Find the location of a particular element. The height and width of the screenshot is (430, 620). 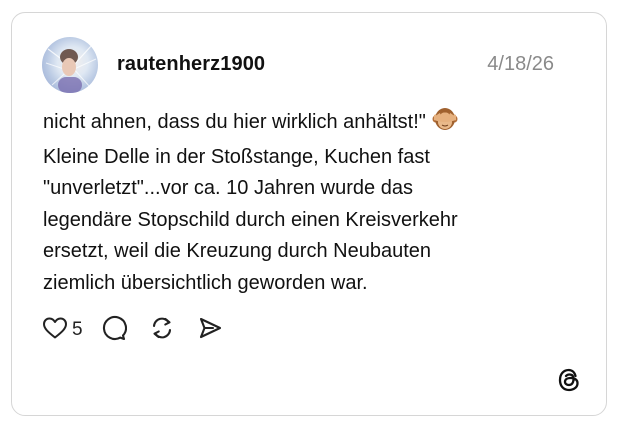

see-no-evil-monkey-icon is located at coordinates (445, 124).